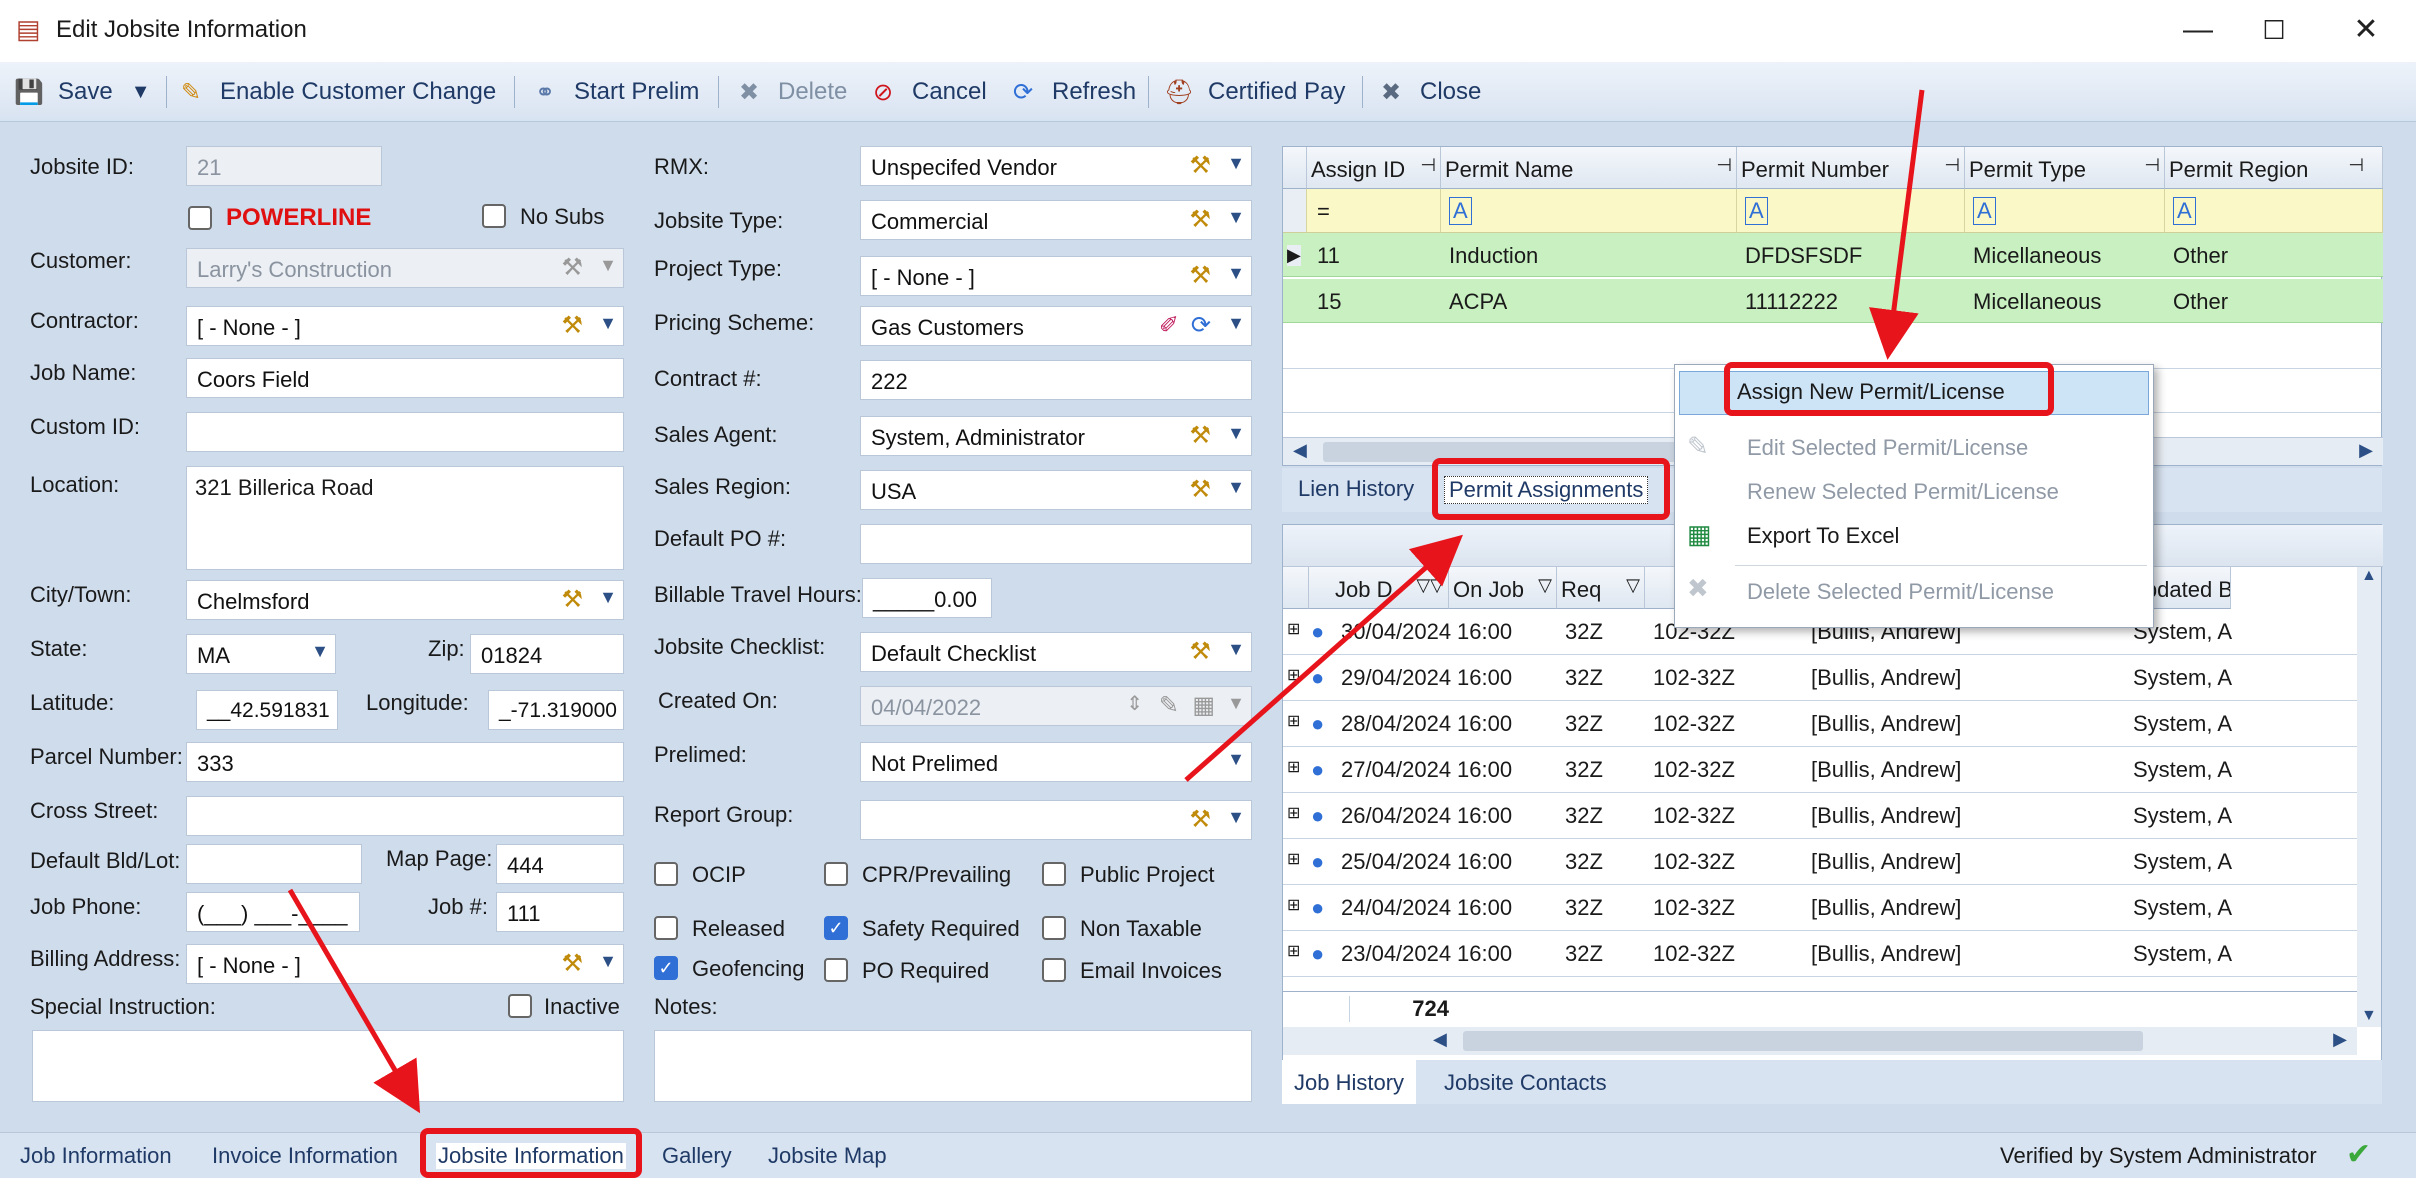  Describe the element at coordinates (354, 1001) in the screenshot. I see `arrow-to-jobsite-tab` at that location.